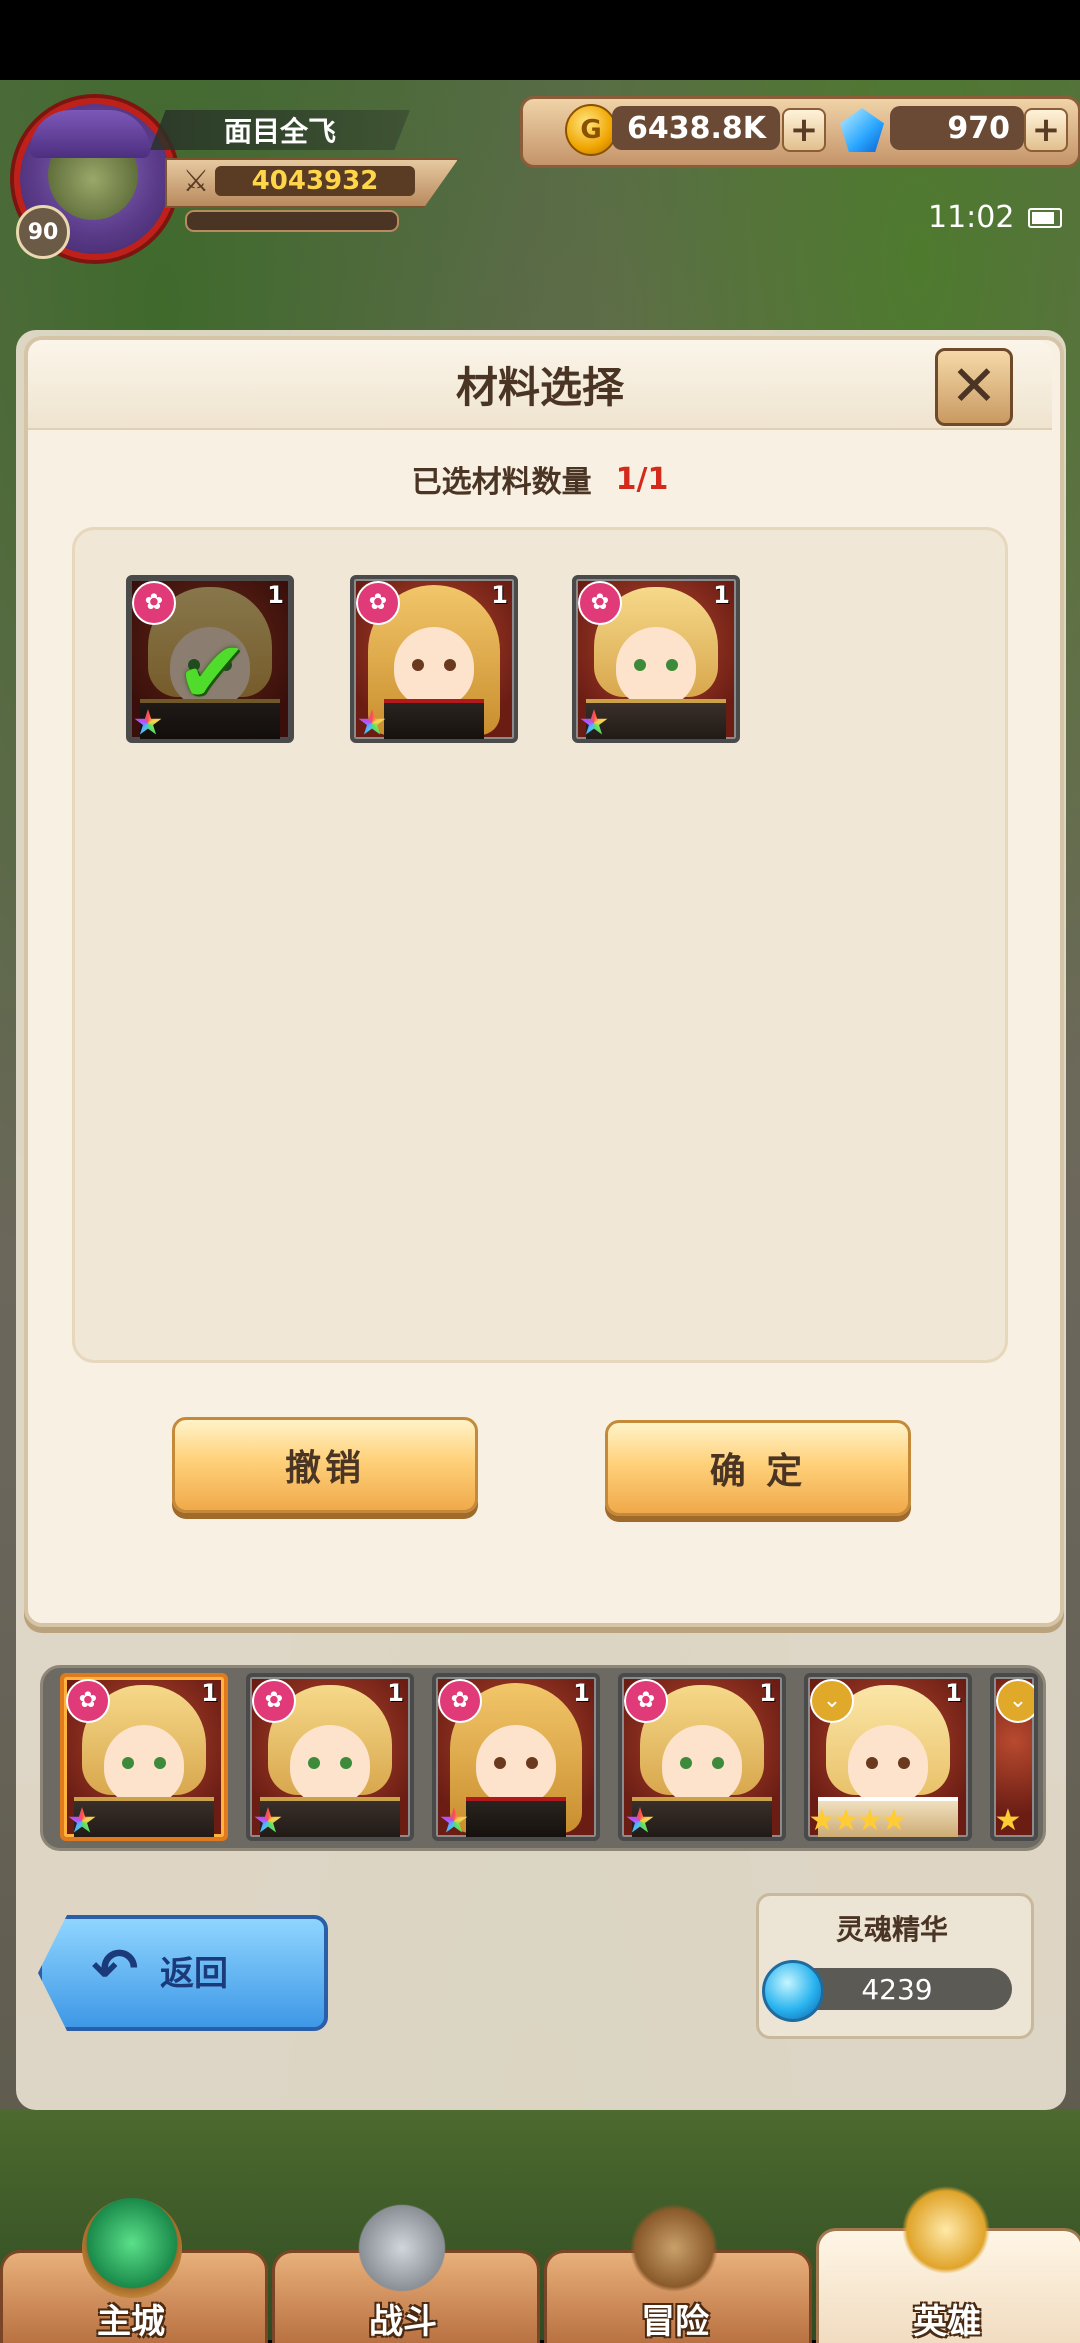  I want to click on nav-label-battle: 战斗, so click(403, 2322).